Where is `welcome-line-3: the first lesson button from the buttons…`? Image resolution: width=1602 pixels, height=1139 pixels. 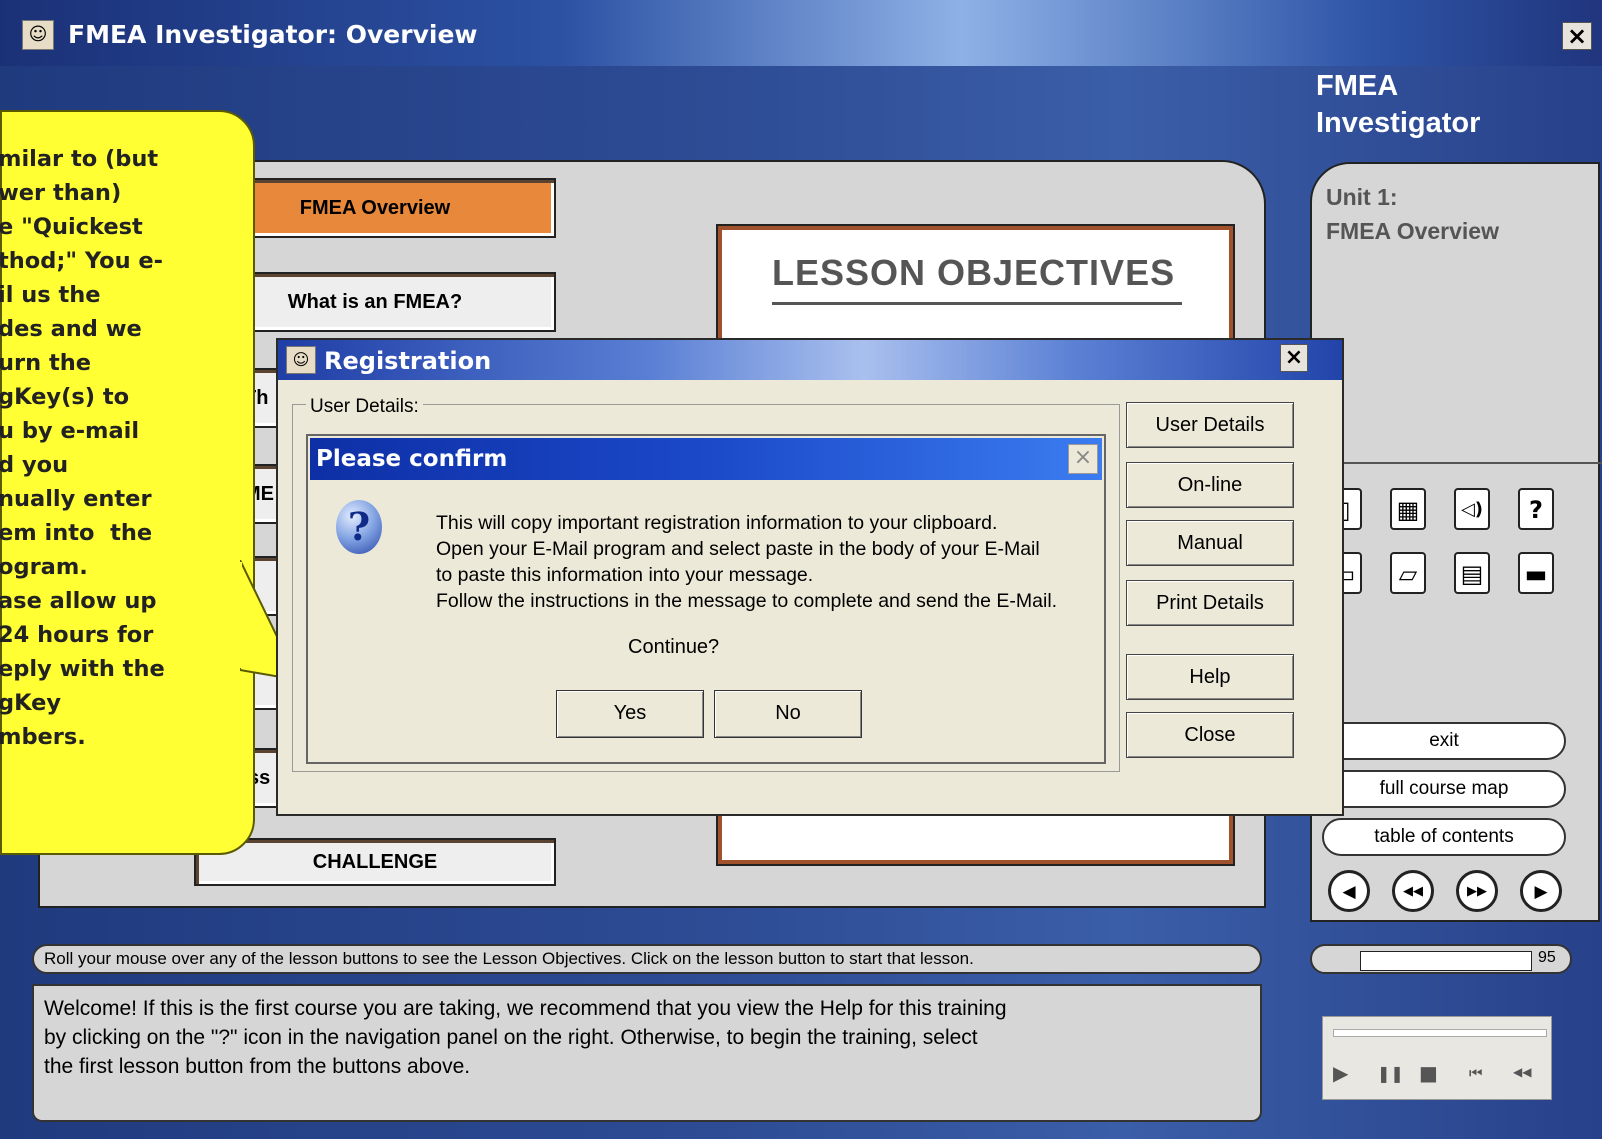
welcome-line-3: the first lesson button from the buttons… is located at coordinates (257, 1066).